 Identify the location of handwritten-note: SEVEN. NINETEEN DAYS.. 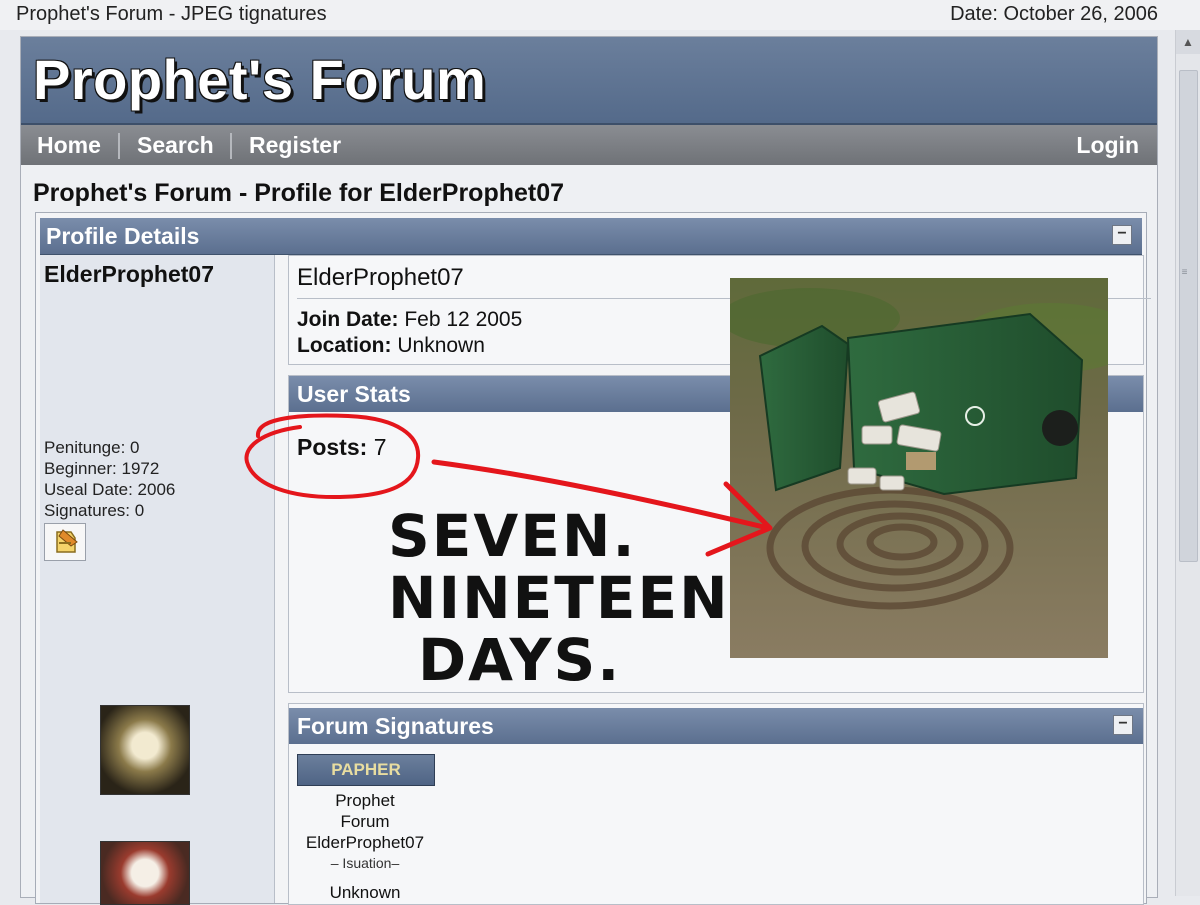
(559, 598).